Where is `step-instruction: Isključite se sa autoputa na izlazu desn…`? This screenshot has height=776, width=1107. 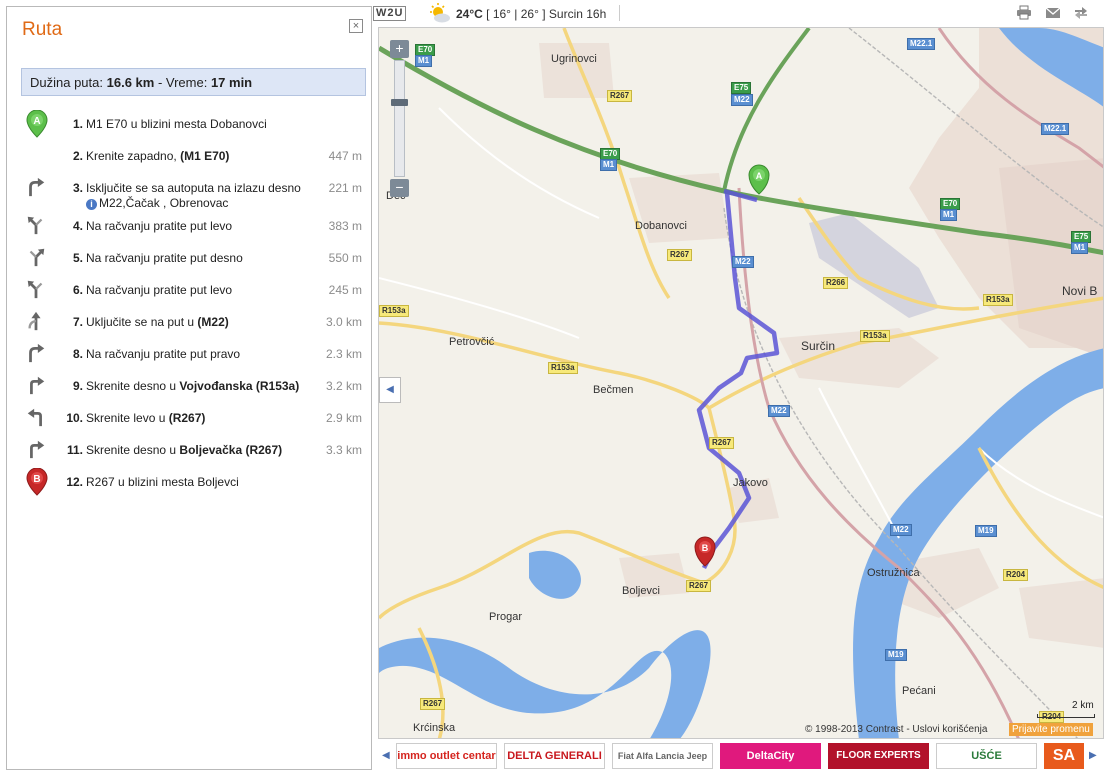 step-instruction: Isključite se sa autoputa na izlazu desn… is located at coordinates (193, 188).